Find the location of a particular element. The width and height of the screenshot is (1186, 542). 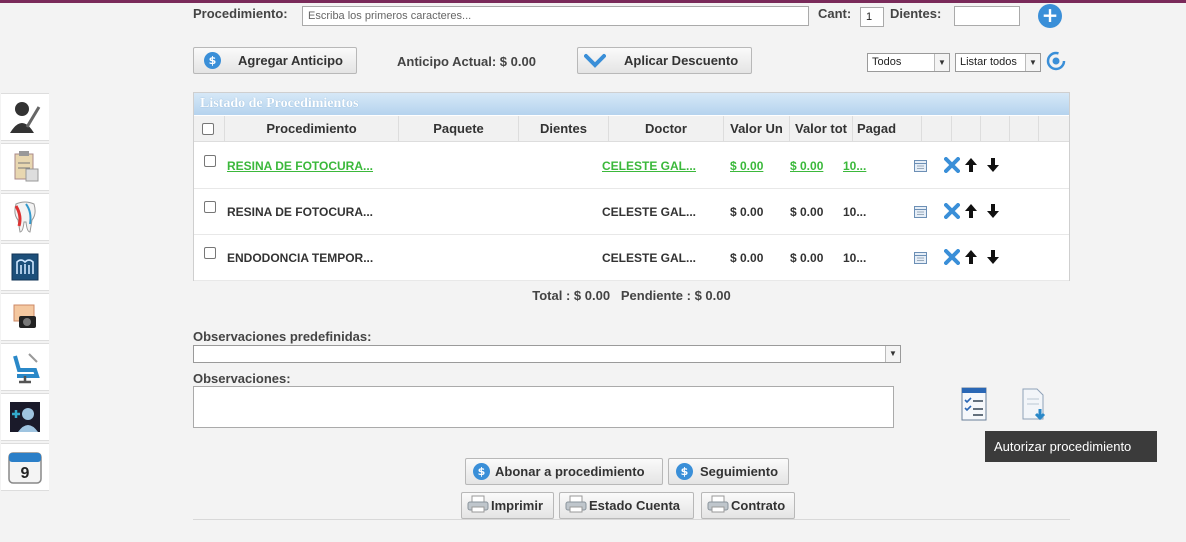

clipboard-notes-icon is located at coordinates (25, 167).